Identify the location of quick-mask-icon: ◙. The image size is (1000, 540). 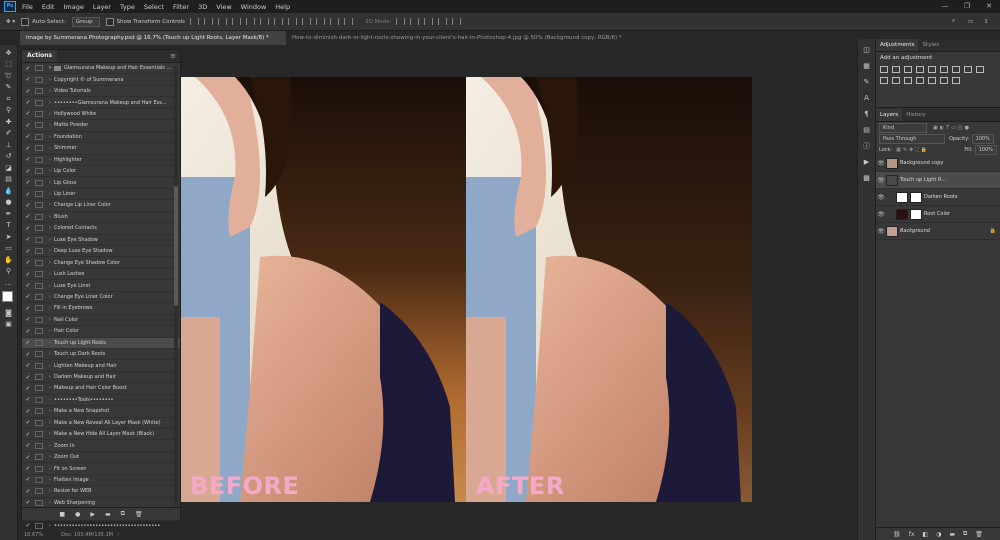
(9, 313).